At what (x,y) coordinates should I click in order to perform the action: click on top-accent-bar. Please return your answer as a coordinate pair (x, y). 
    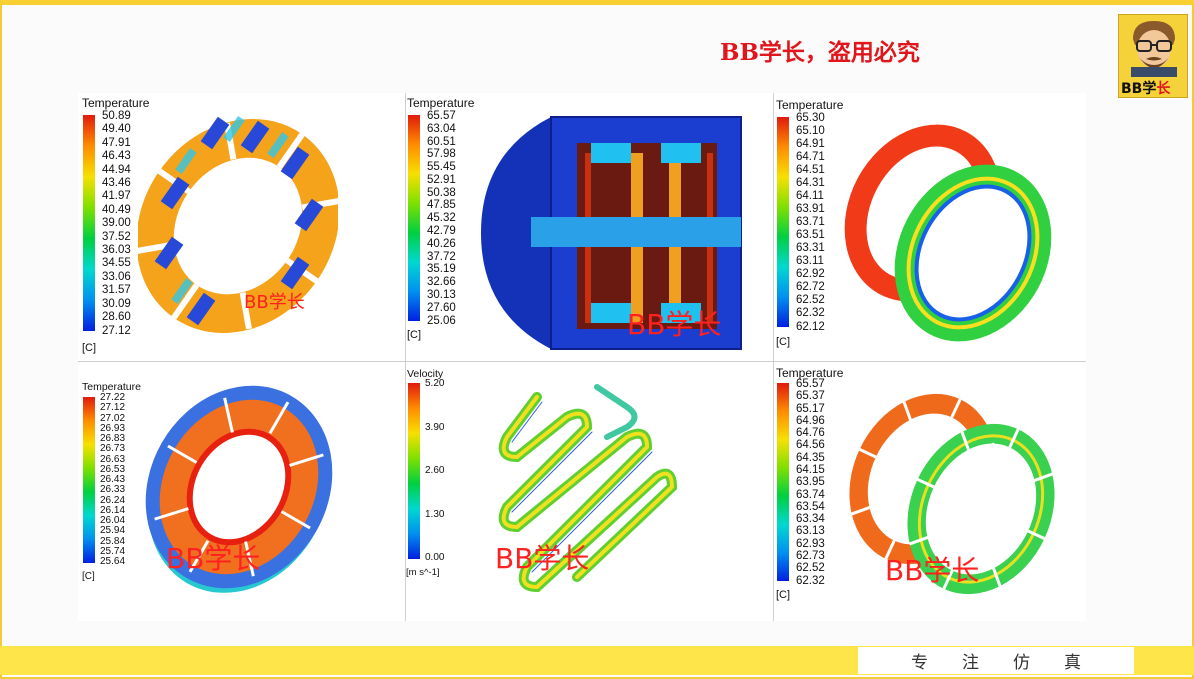
    Looking at the image, I should click on (597, 2).